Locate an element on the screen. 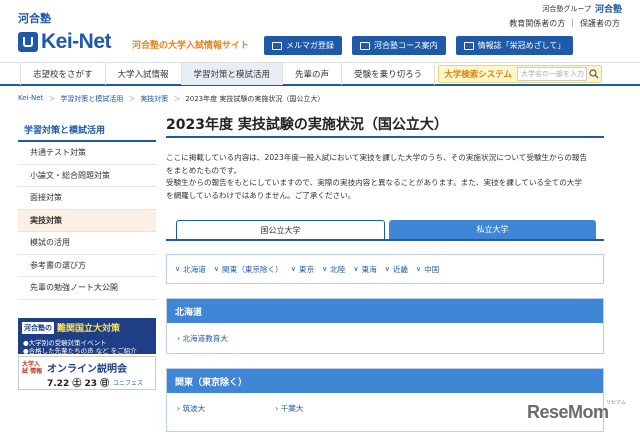 The image size is (640, 438). banner-title: 難関国立大対策 is located at coordinates (89, 329).